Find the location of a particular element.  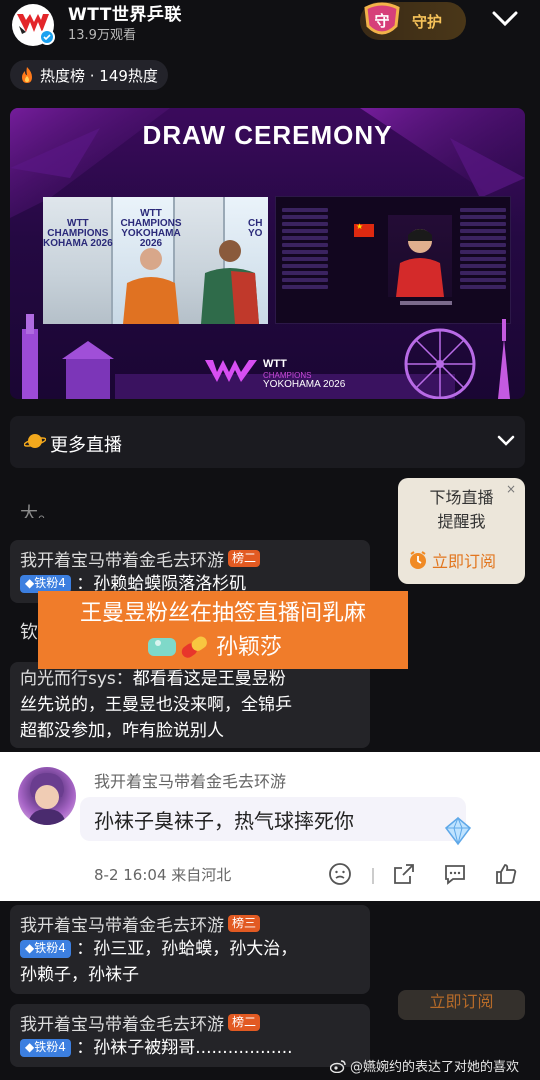

comment-text: 孙袜子臭袜子，热气球摔死你 is located at coordinates (224, 821).